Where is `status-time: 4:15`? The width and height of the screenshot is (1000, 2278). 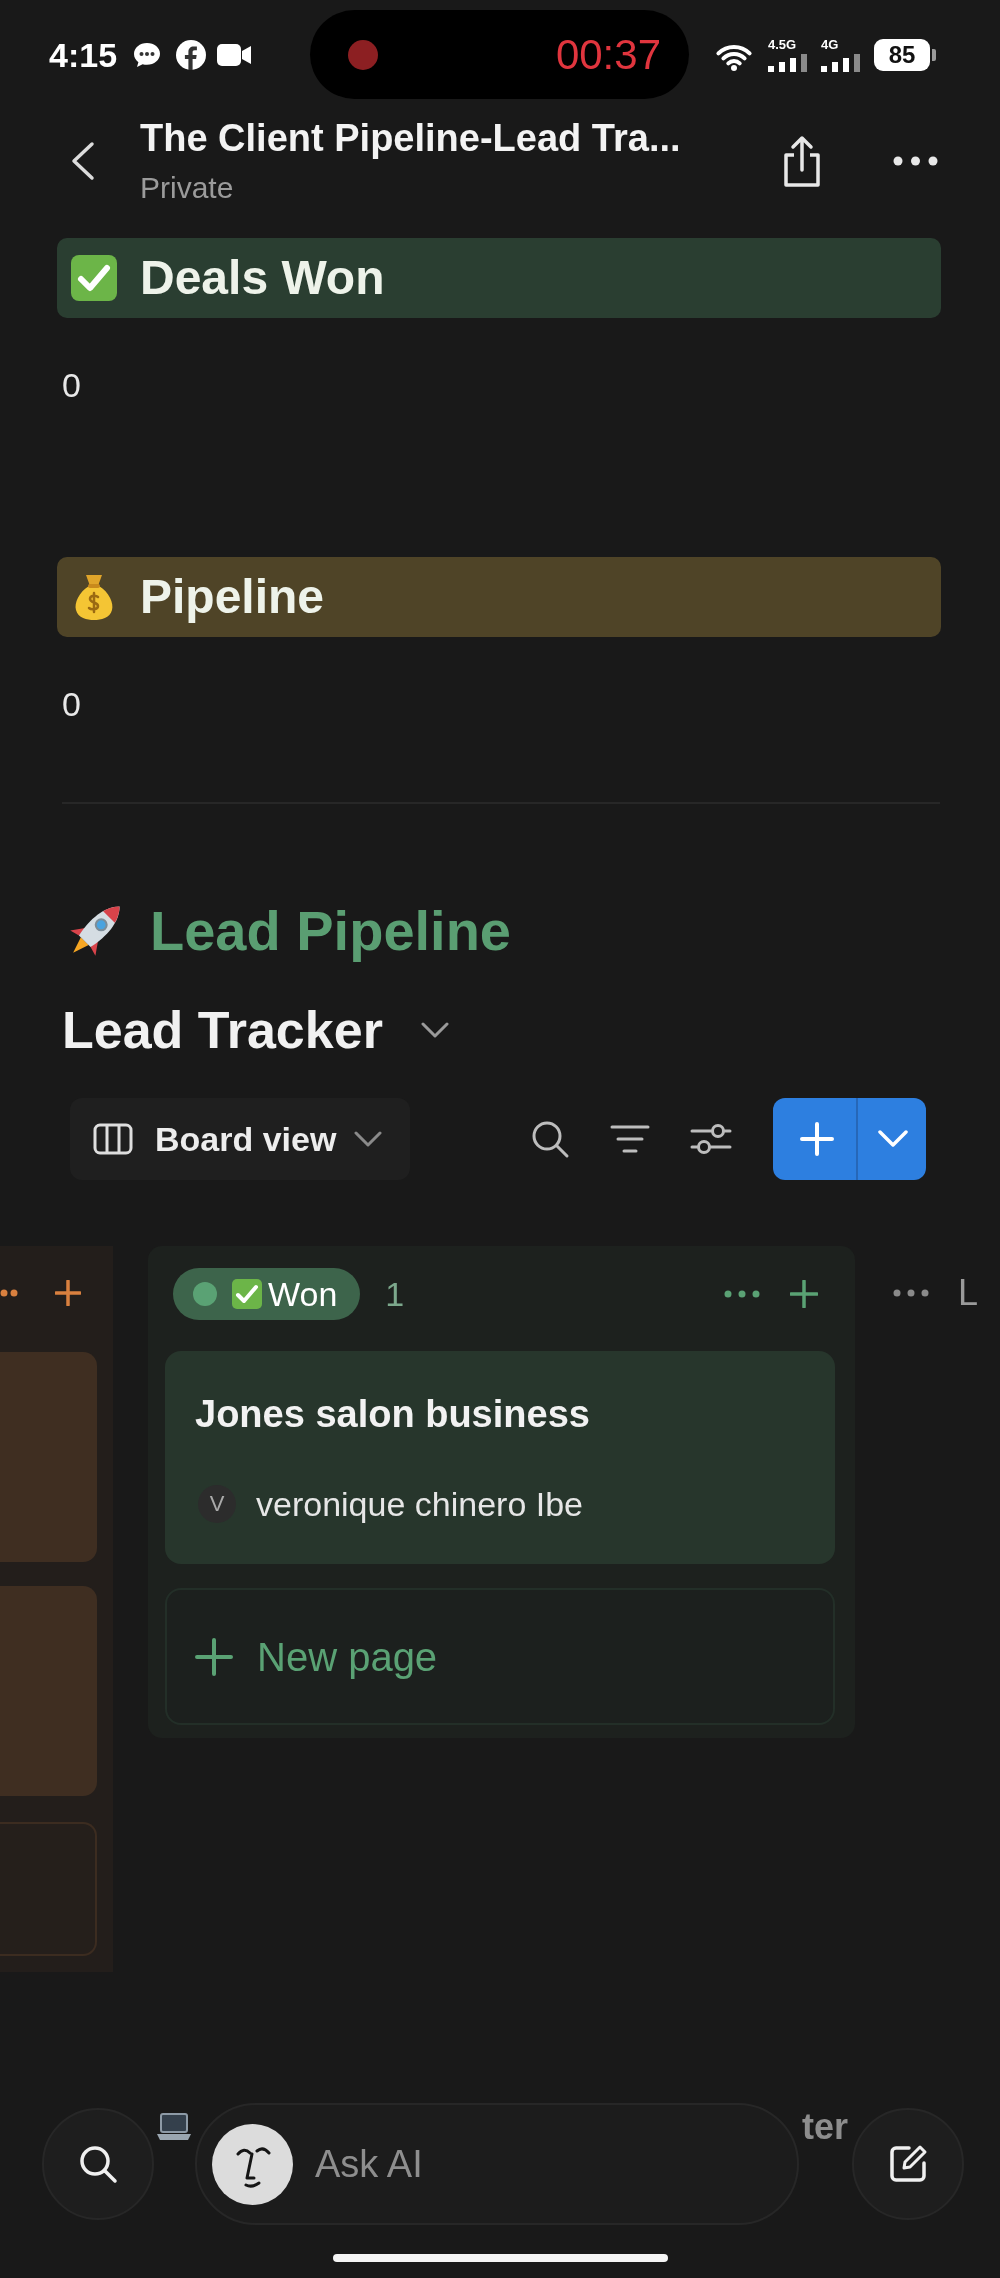
status-time: 4:15 is located at coordinates (83, 54).